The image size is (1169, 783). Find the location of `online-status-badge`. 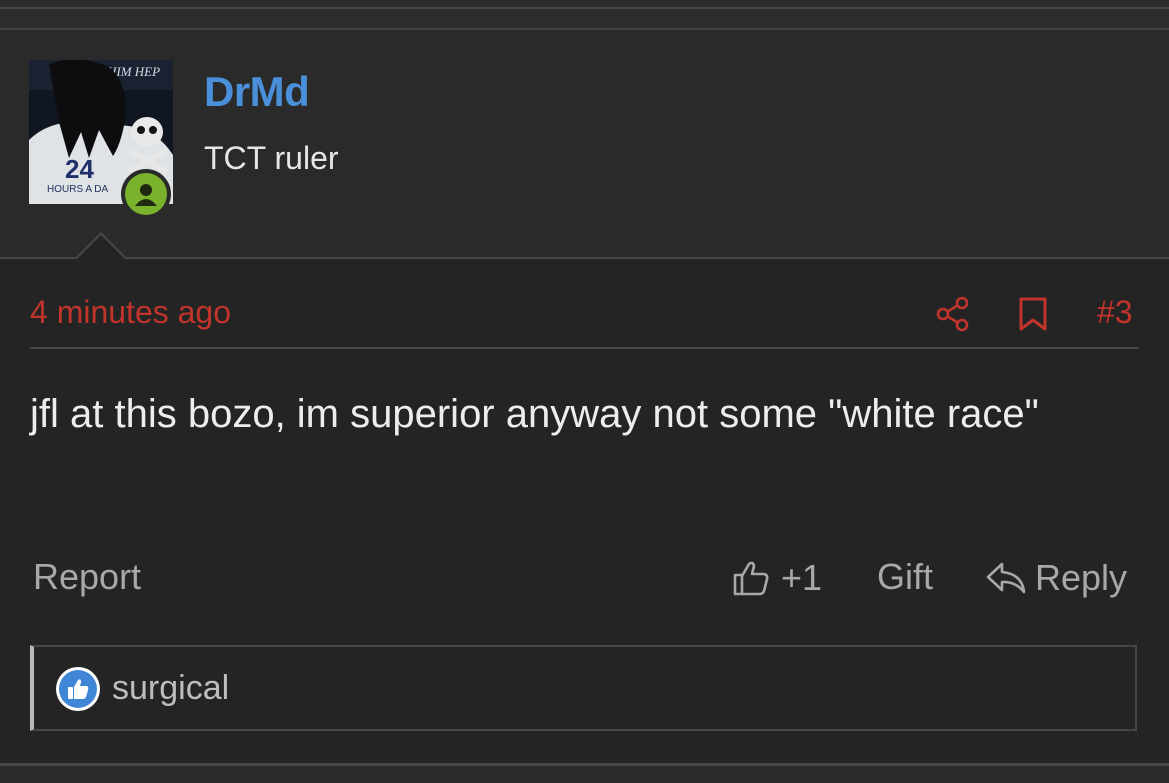

online-status-badge is located at coordinates (146, 194).